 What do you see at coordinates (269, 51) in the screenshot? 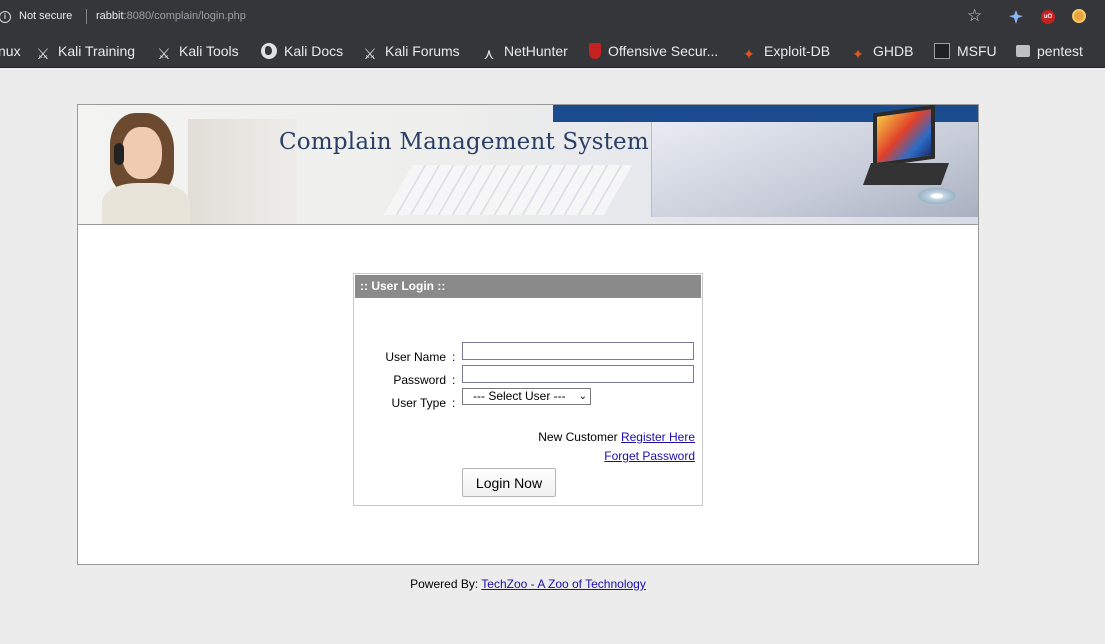
I see `globe-icon` at bounding box center [269, 51].